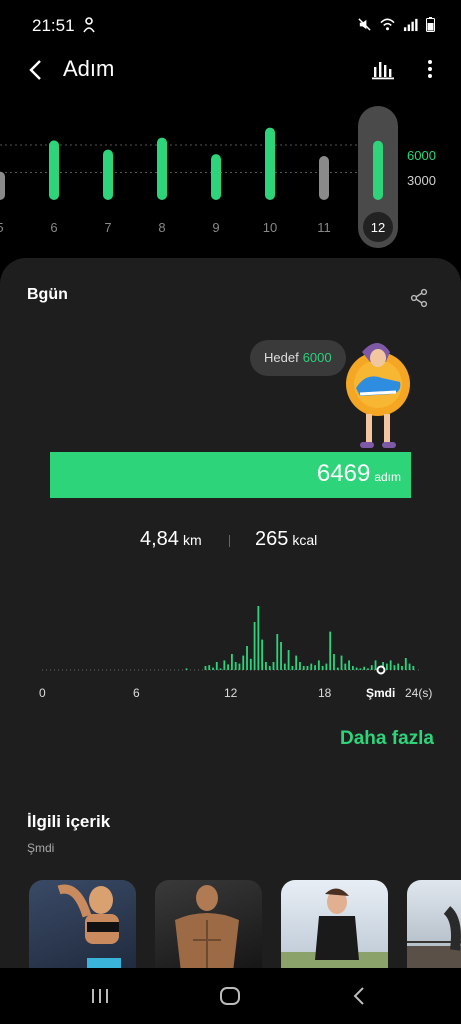 Image resolution: width=461 pixels, height=1024 pixels. Describe the element at coordinates (383, 69) in the screenshot. I see `bar-chart-icon` at that location.